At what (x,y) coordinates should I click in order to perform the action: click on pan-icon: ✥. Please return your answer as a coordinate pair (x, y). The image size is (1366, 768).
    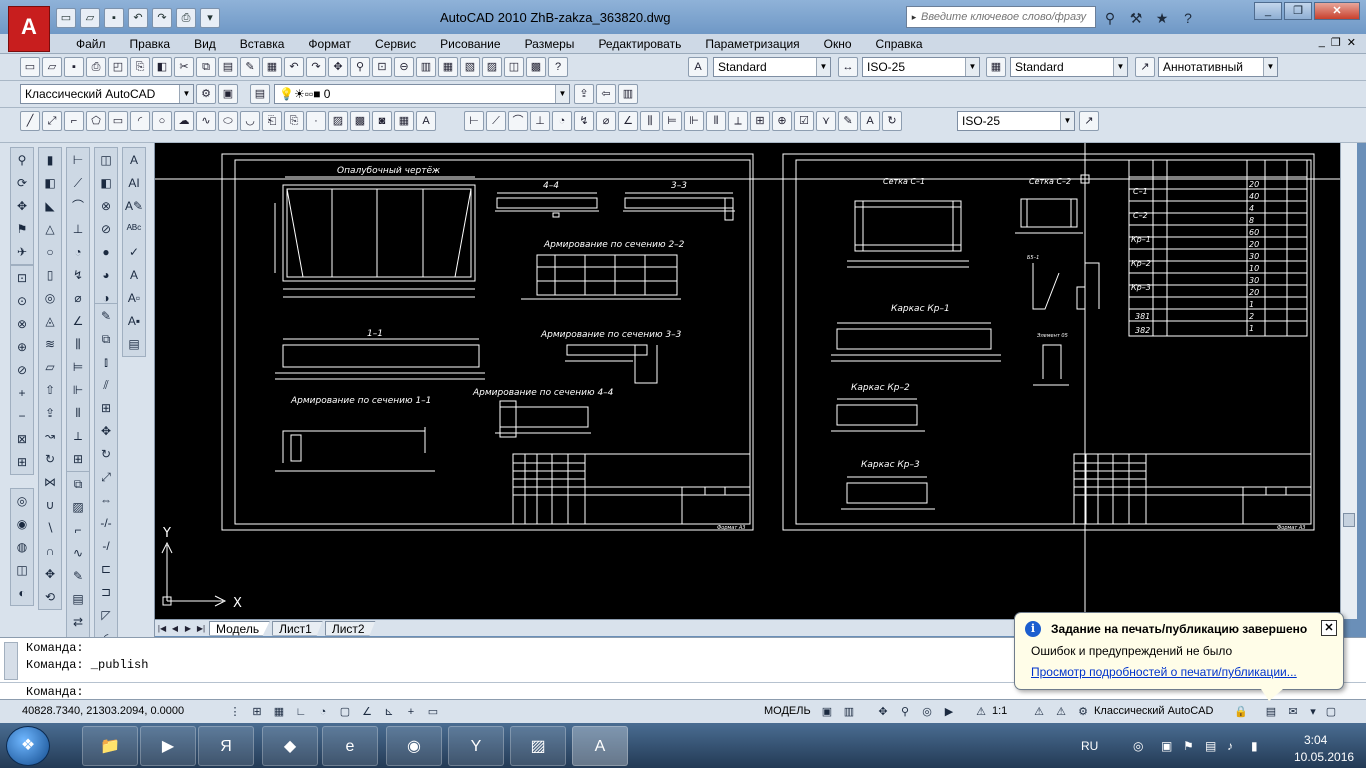
    Looking at the image, I should click on (22, 206).